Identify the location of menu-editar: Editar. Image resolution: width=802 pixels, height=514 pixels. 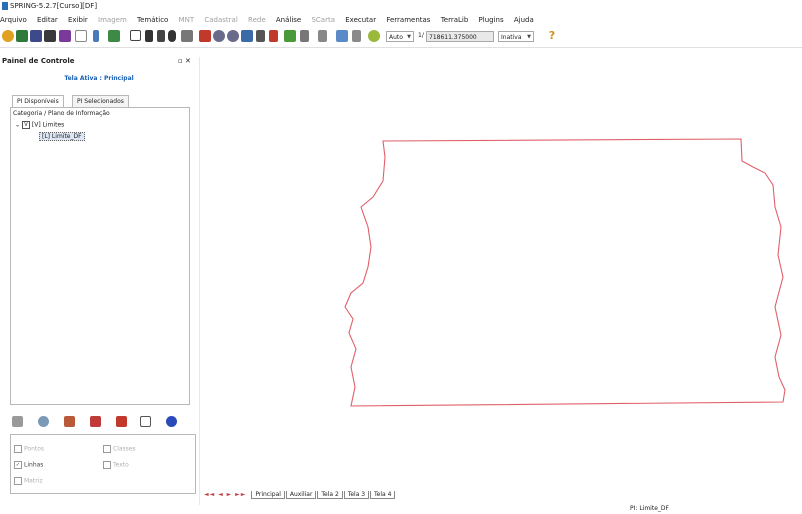
(47, 20).